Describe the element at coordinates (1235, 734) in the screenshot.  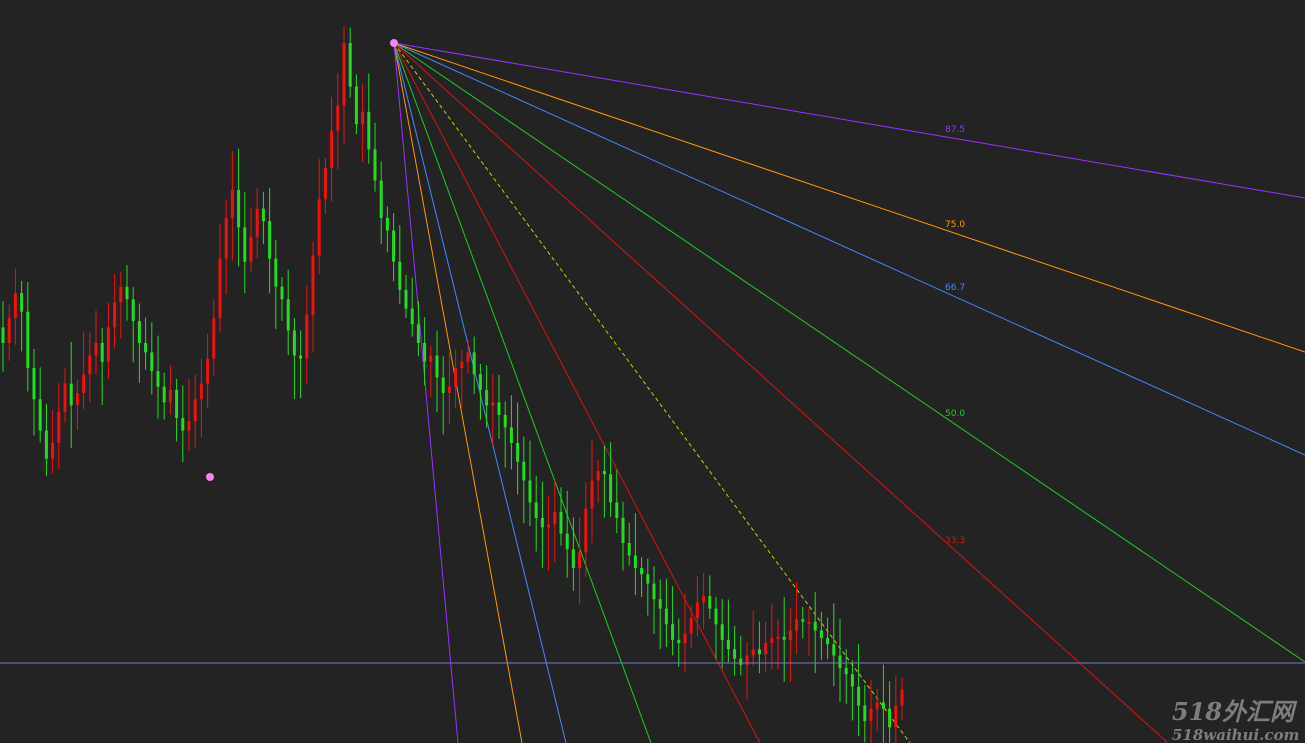
I see `watermark-sub: 518waihui.com` at that location.